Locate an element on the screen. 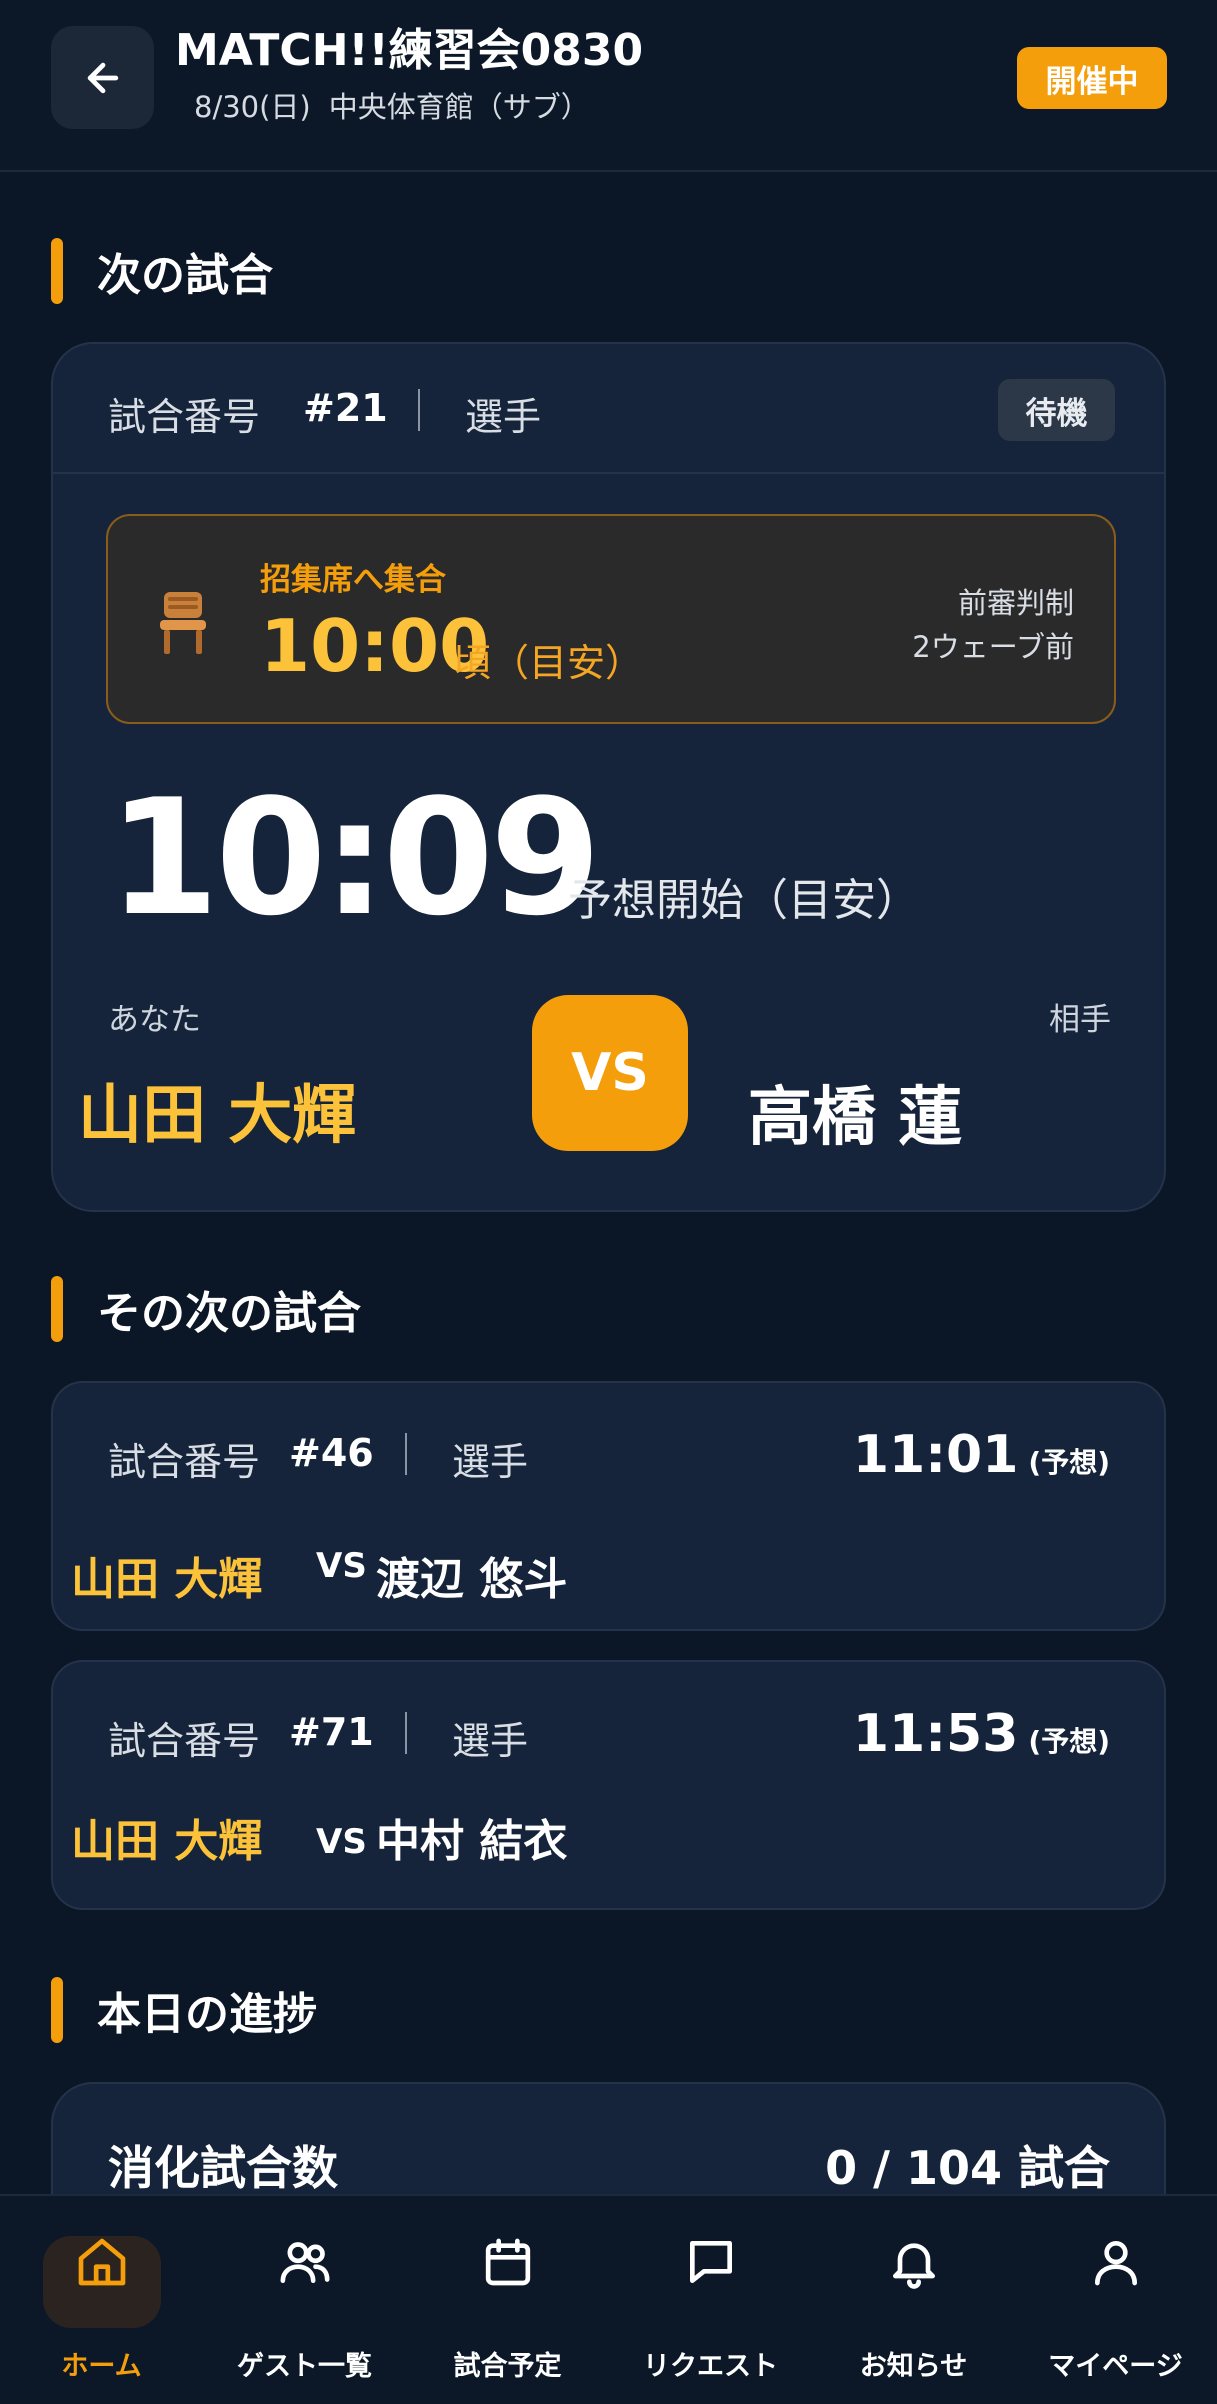  progress-label: 消化試合数 is located at coordinates (223, 2168).